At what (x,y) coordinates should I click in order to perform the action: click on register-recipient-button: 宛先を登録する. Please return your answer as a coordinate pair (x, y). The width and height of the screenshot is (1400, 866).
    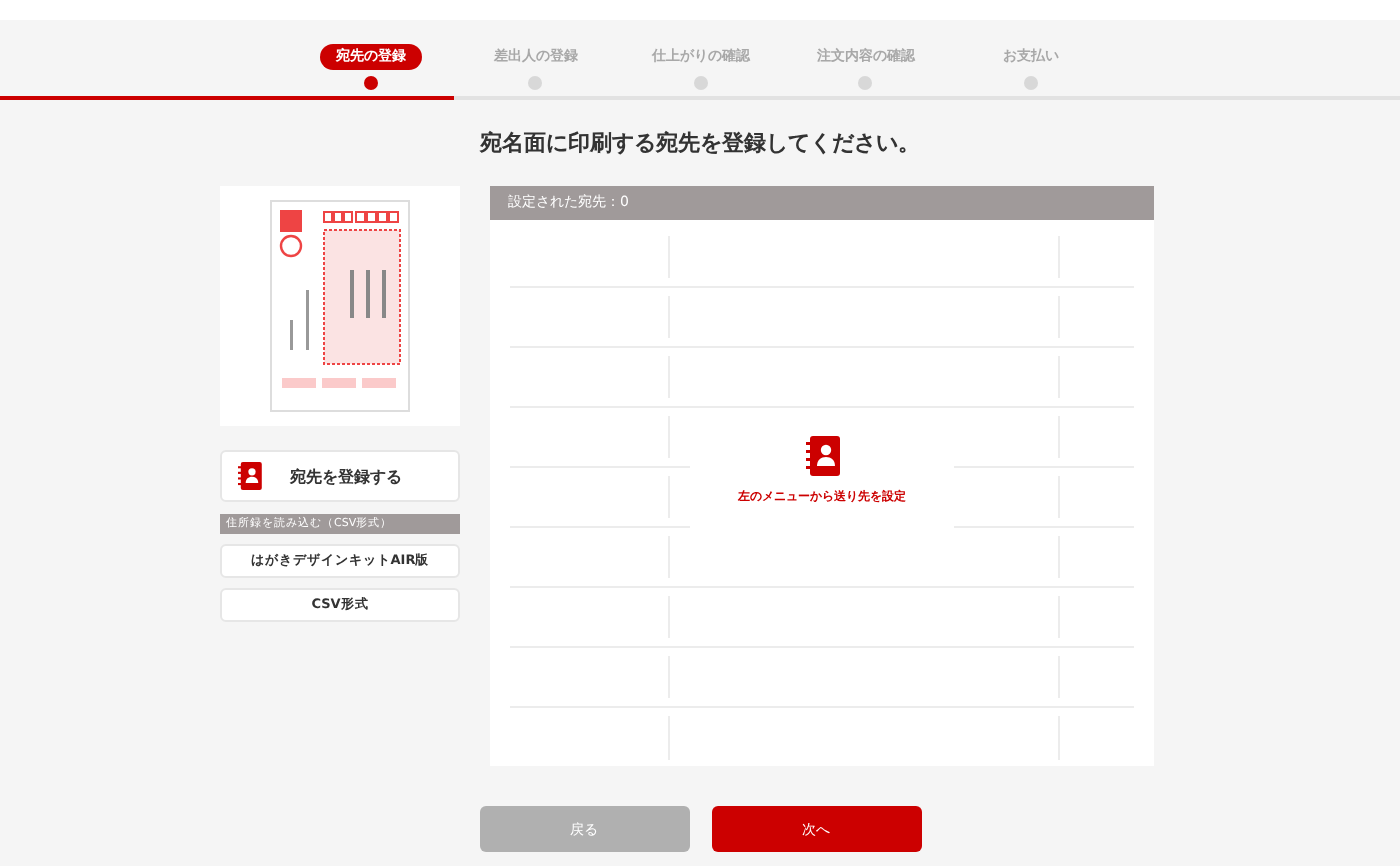
    Looking at the image, I should click on (340, 476).